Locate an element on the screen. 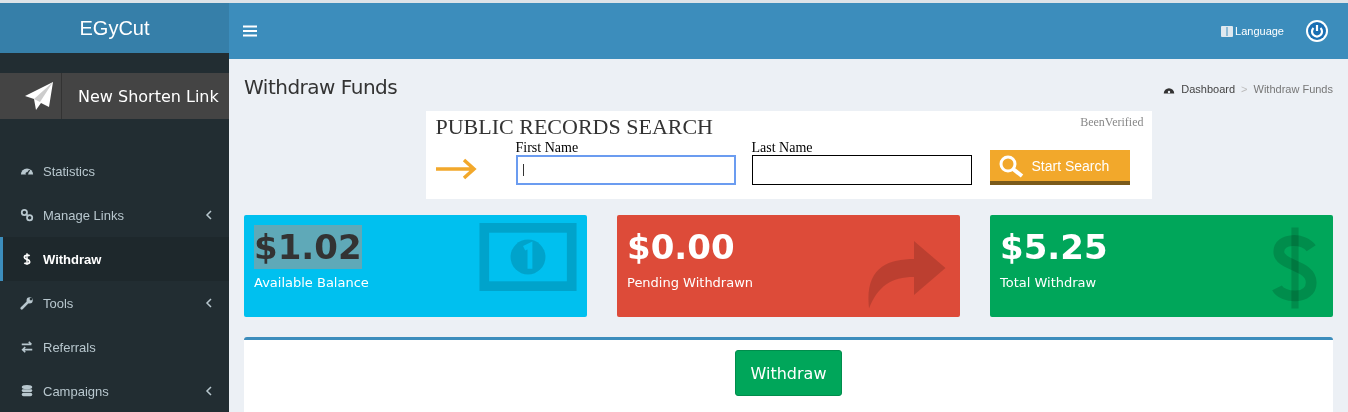 The height and width of the screenshot is (412, 1348). breadcrumb-item: Withdraw Funds is located at coordinates (1293, 89).